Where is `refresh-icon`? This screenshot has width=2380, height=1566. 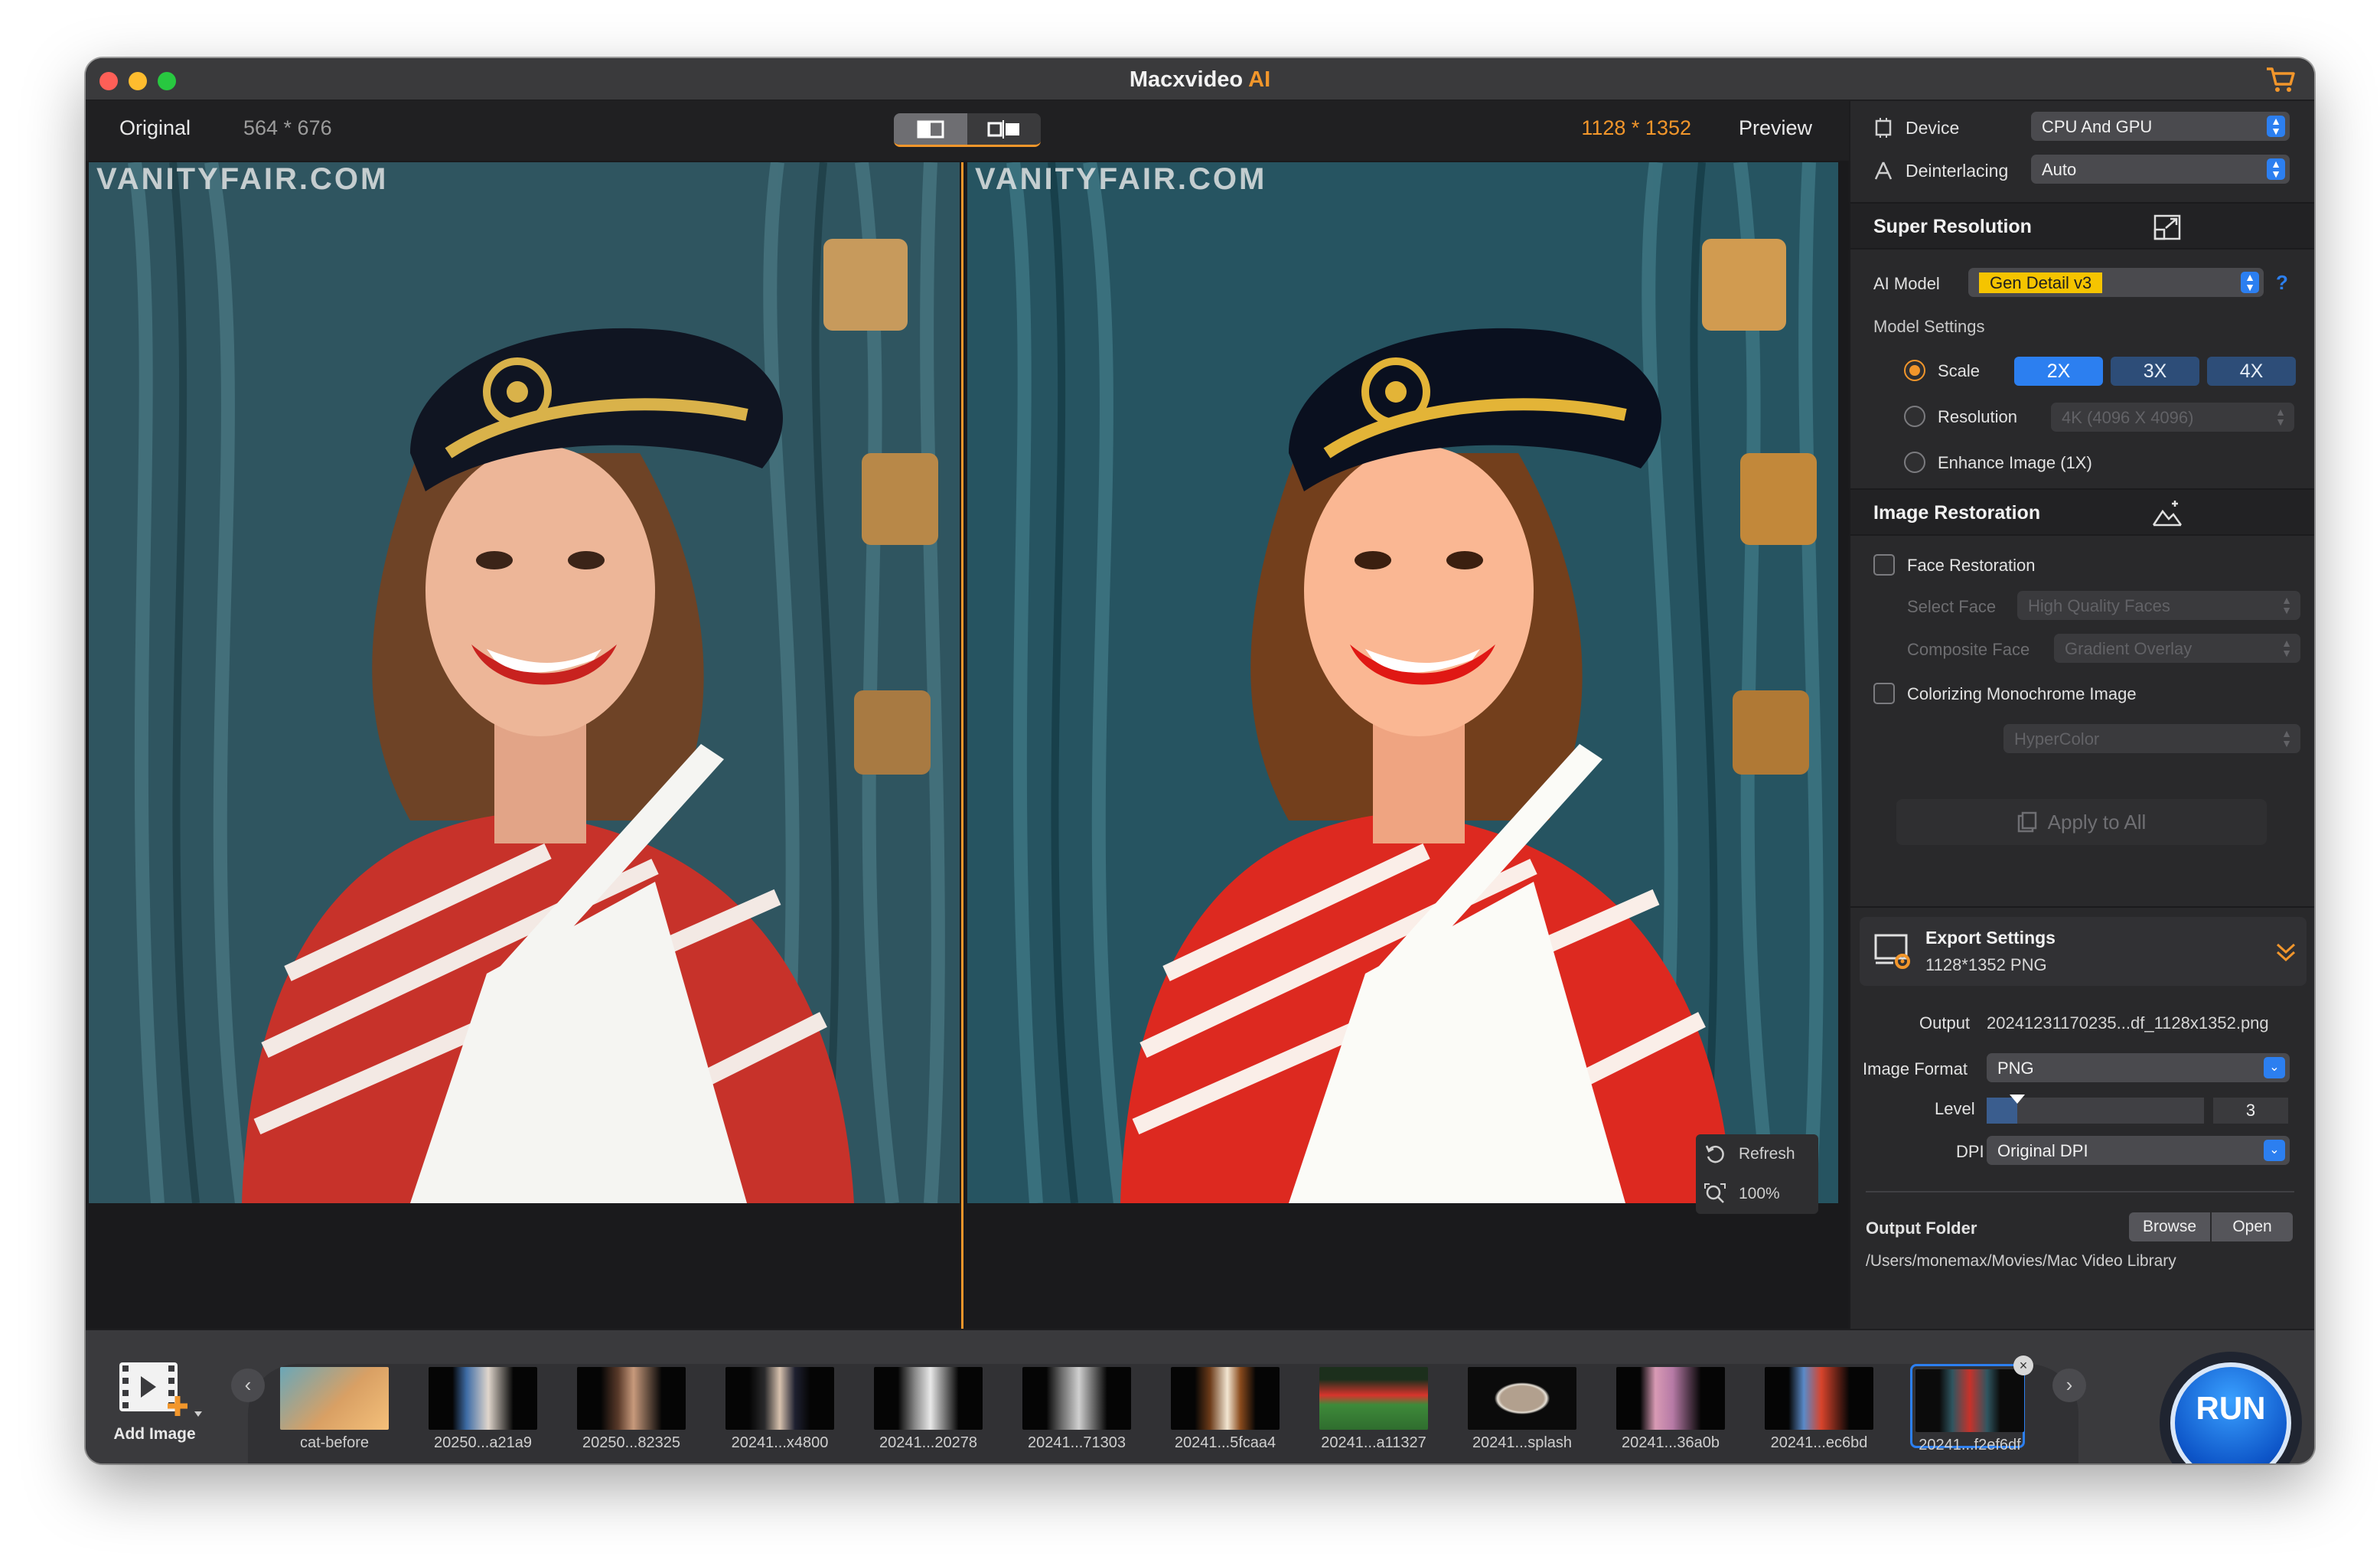 refresh-icon is located at coordinates (1715, 1154).